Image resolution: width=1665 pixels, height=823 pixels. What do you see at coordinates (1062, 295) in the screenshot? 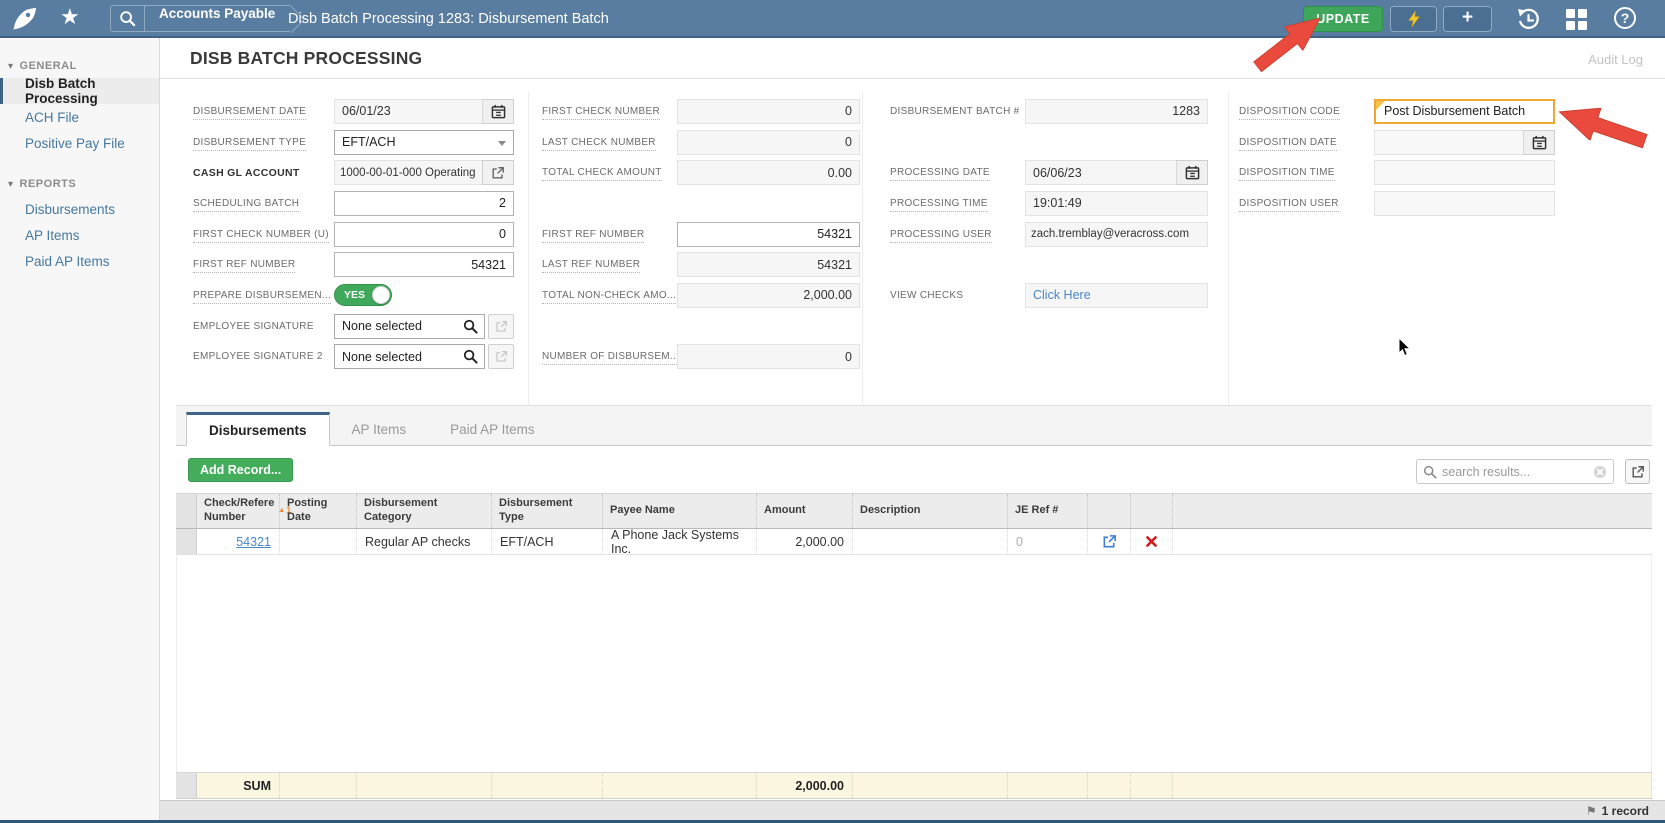
I see `view-checks-link: Click Here` at bounding box center [1062, 295].